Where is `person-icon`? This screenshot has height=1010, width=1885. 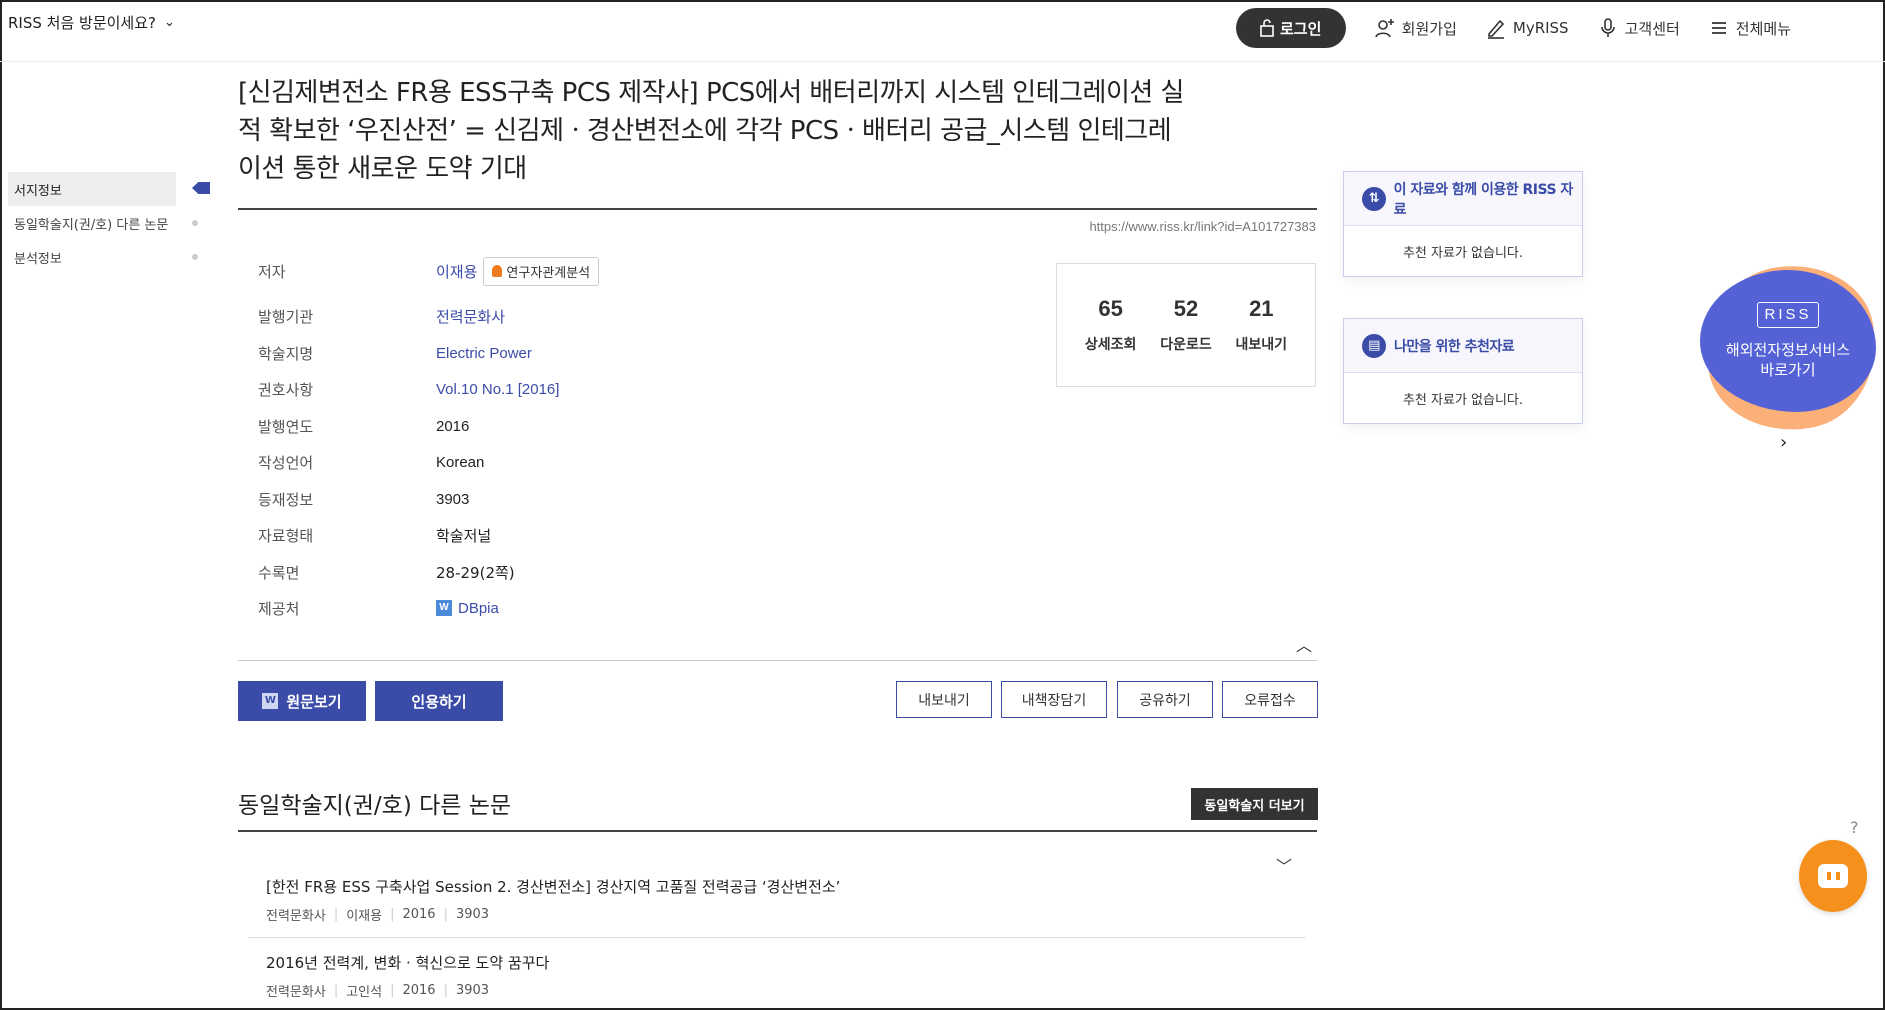 person-icon is located at coordinates (497, 271).